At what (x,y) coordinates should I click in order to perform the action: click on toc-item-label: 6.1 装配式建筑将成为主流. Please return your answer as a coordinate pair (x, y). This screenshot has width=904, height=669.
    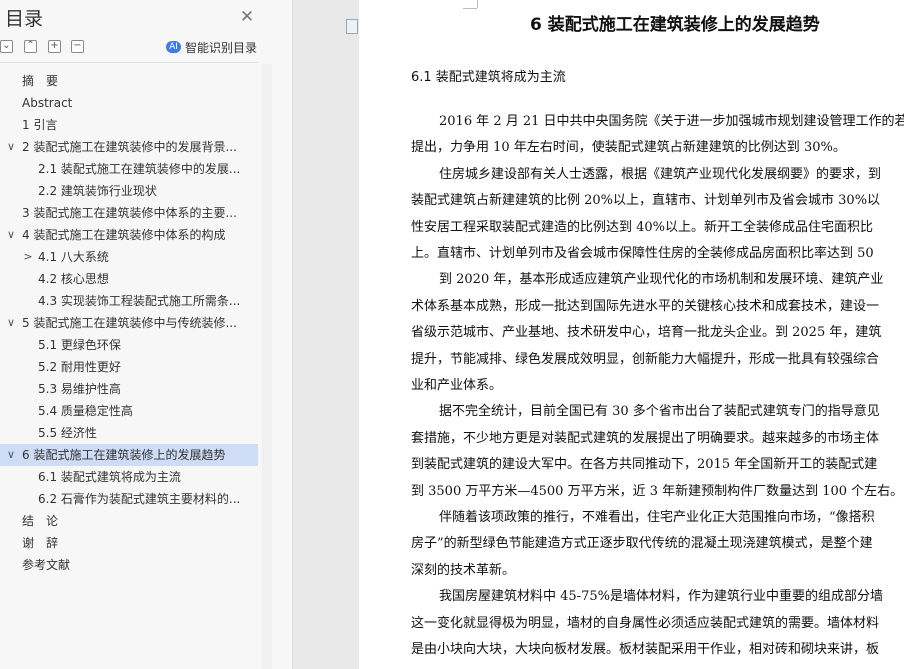
    Looking at the image, I should click on (109, 477).